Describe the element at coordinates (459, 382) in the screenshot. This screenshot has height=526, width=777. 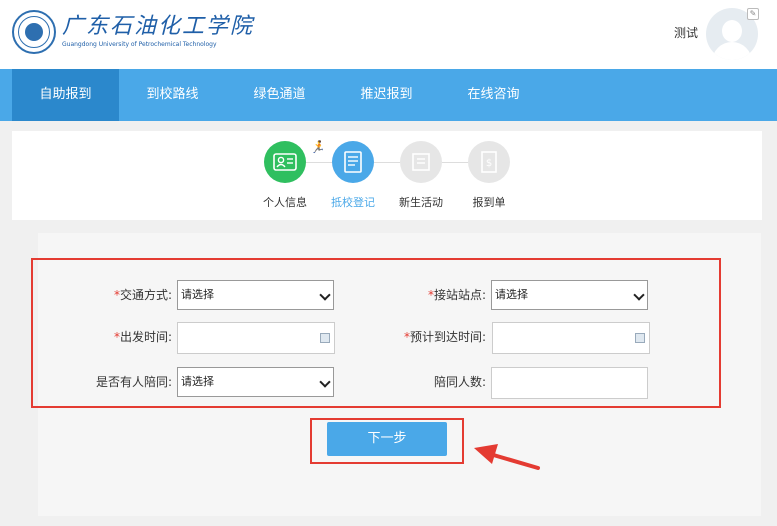
I see `companion-count-label: 陪同人数:` at that location.